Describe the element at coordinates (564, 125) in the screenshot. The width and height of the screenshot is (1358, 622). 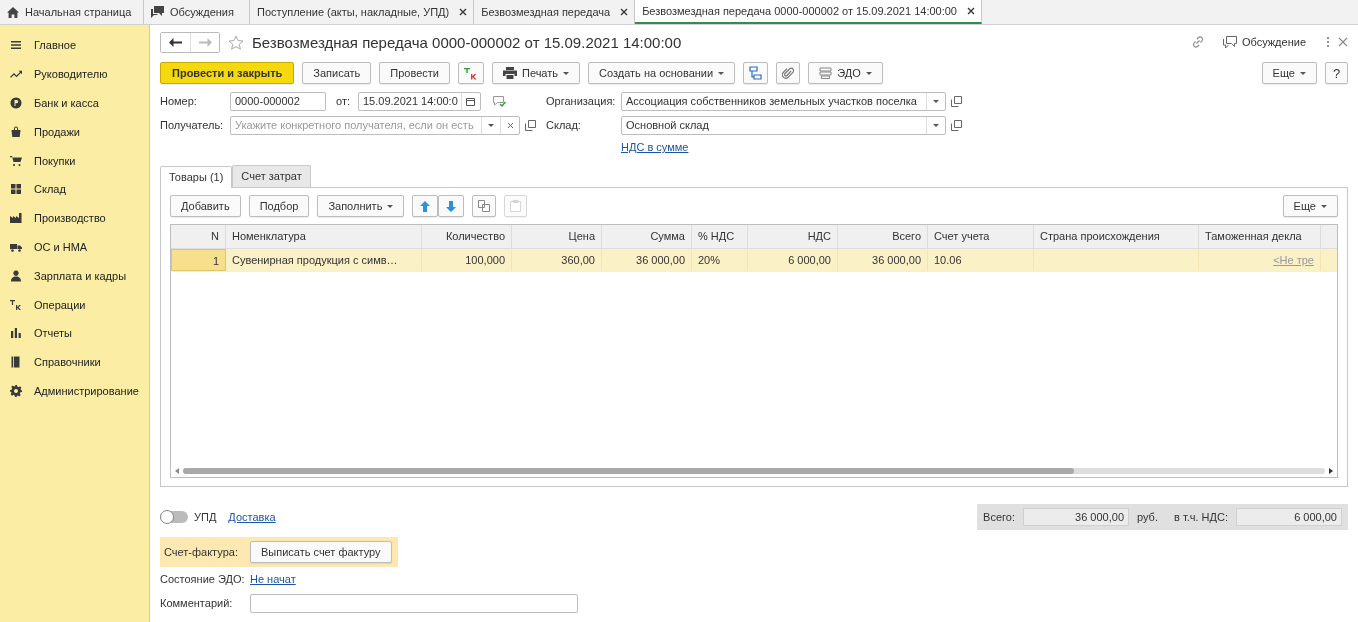
I see `field-label: Склад:` at that location.